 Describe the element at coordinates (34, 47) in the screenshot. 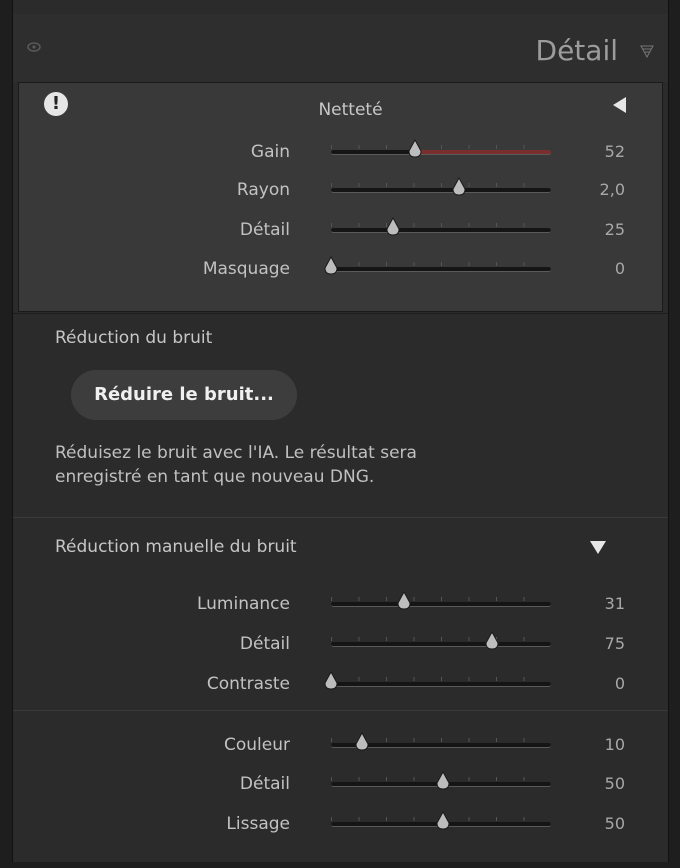

I see `eye-icon` at that location.